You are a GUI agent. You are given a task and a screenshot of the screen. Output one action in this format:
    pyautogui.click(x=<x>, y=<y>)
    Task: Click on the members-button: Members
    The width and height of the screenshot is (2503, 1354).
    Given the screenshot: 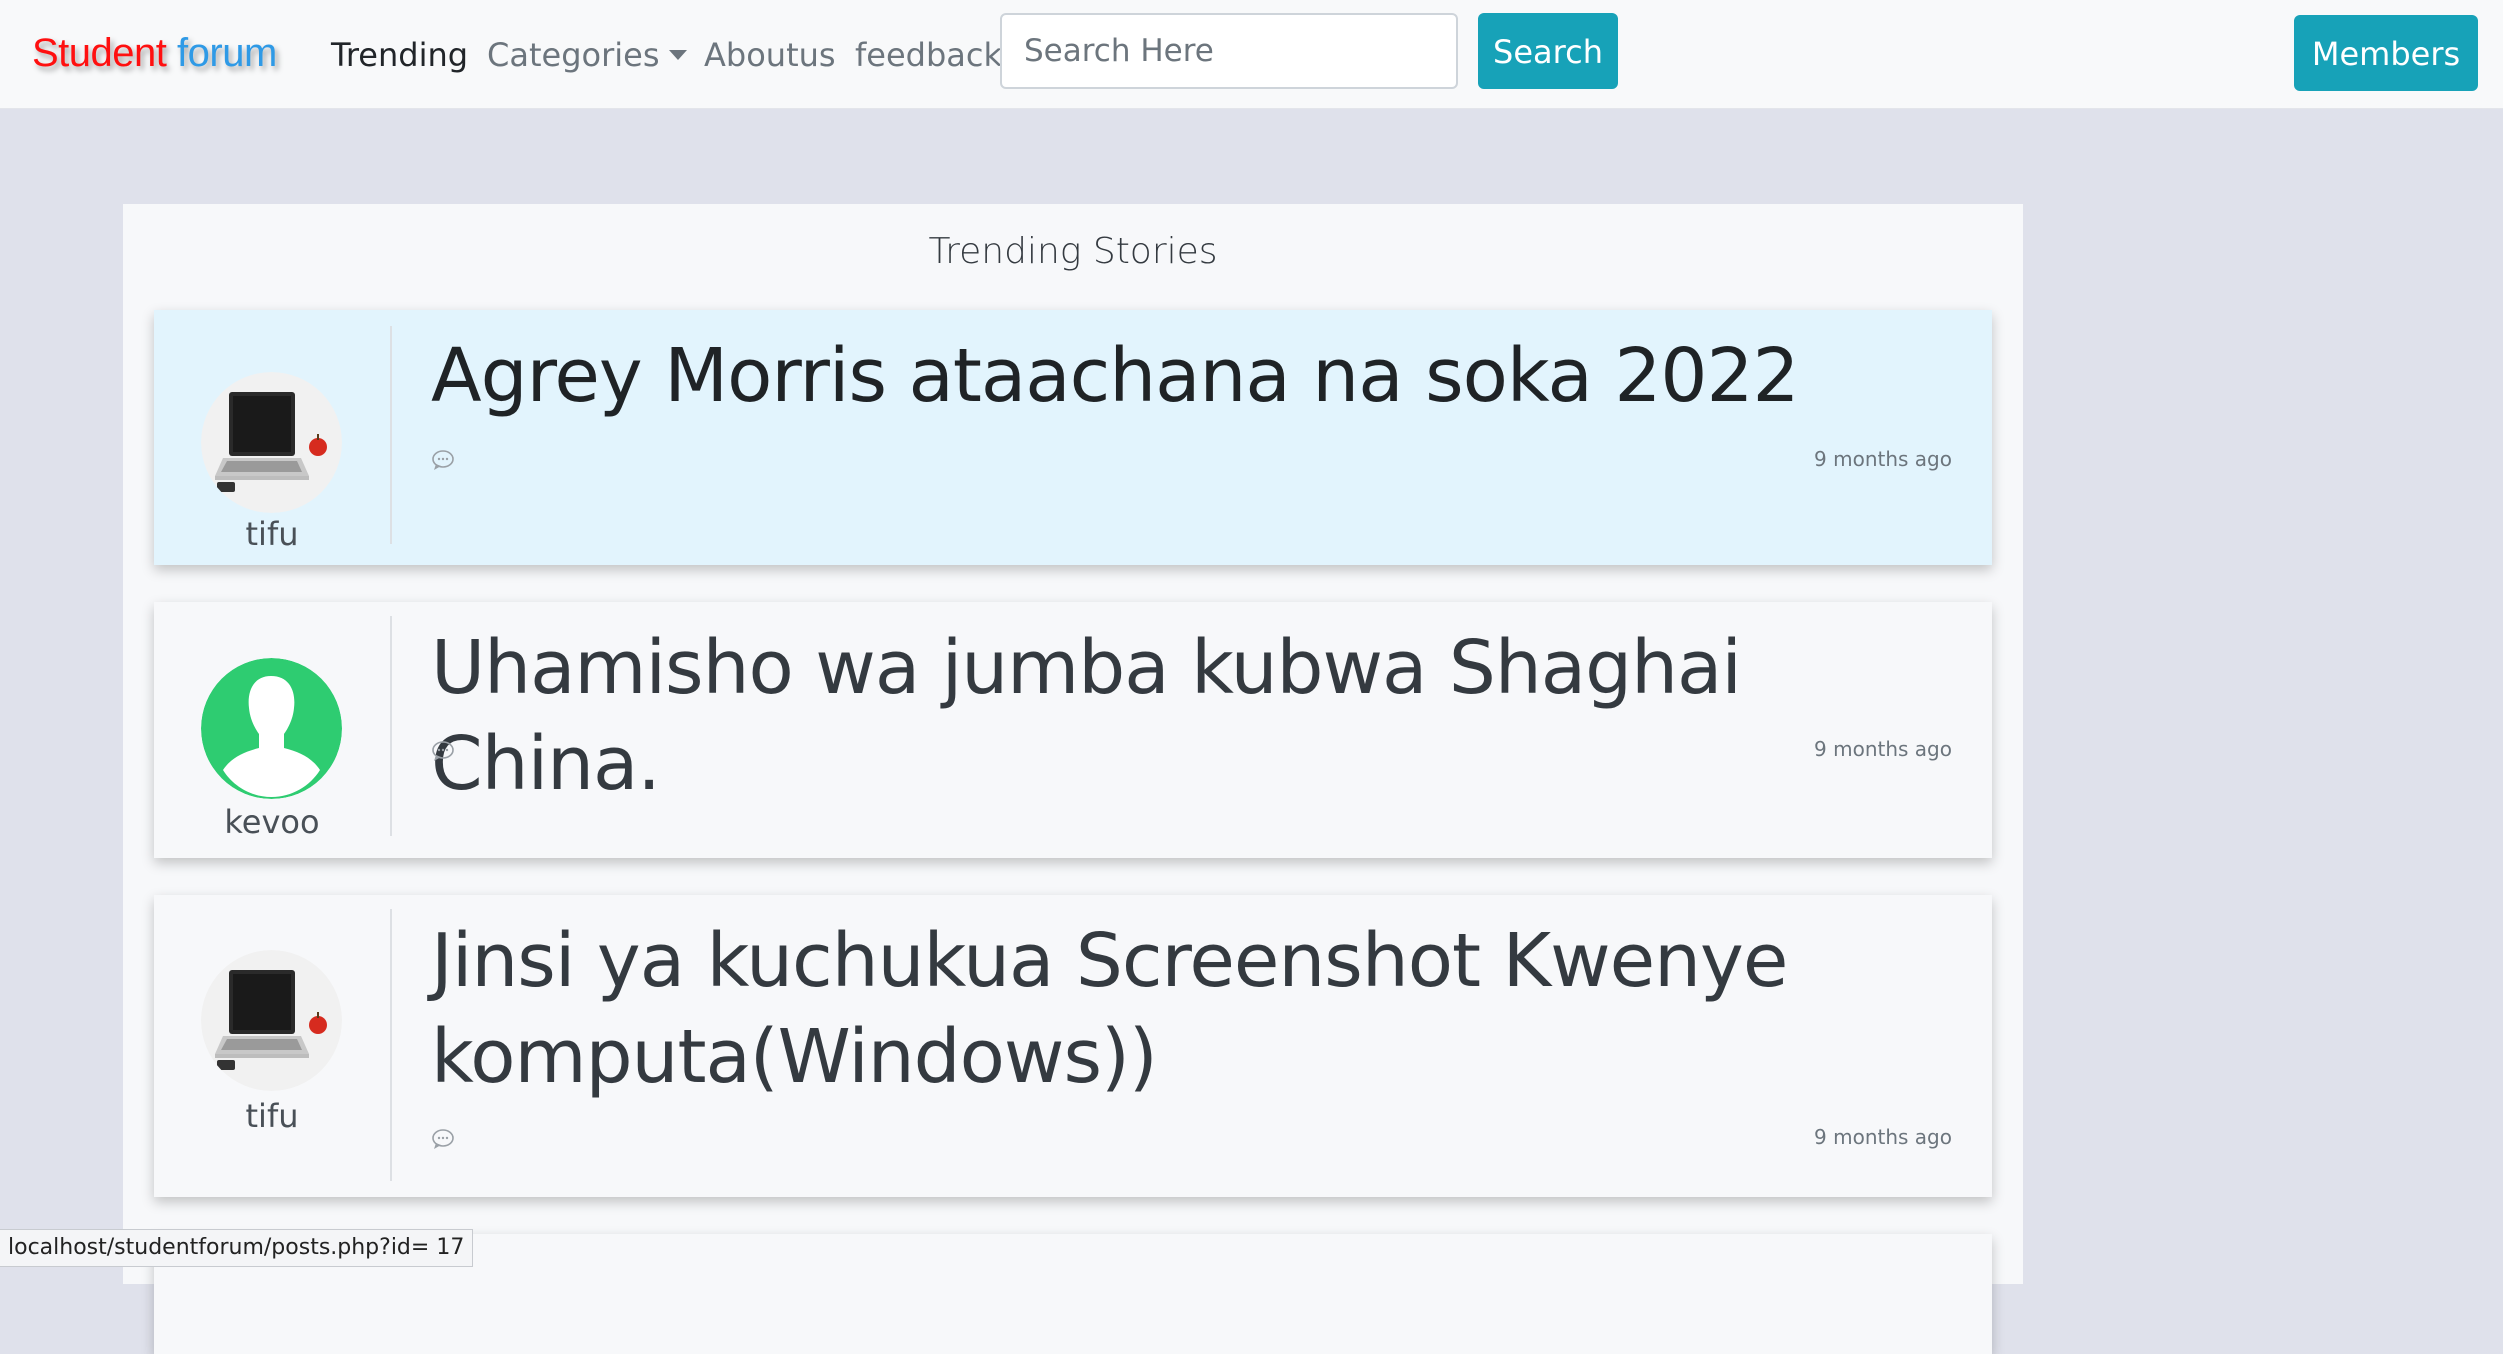 What is the action you would take?
    pyautogui.click(x=2386, y=53)
    